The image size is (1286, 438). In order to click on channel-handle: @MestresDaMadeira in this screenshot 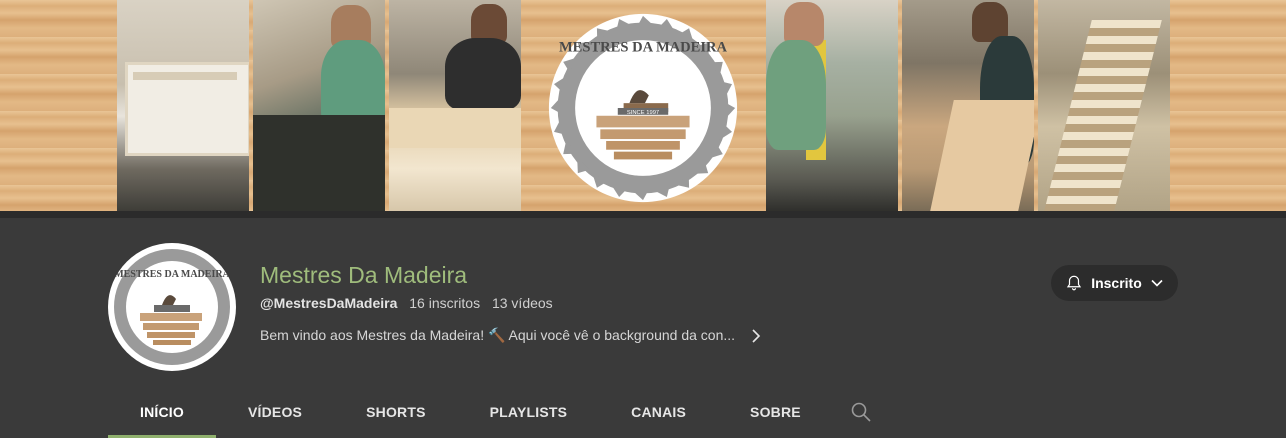, I will do `click(329, 303)`.